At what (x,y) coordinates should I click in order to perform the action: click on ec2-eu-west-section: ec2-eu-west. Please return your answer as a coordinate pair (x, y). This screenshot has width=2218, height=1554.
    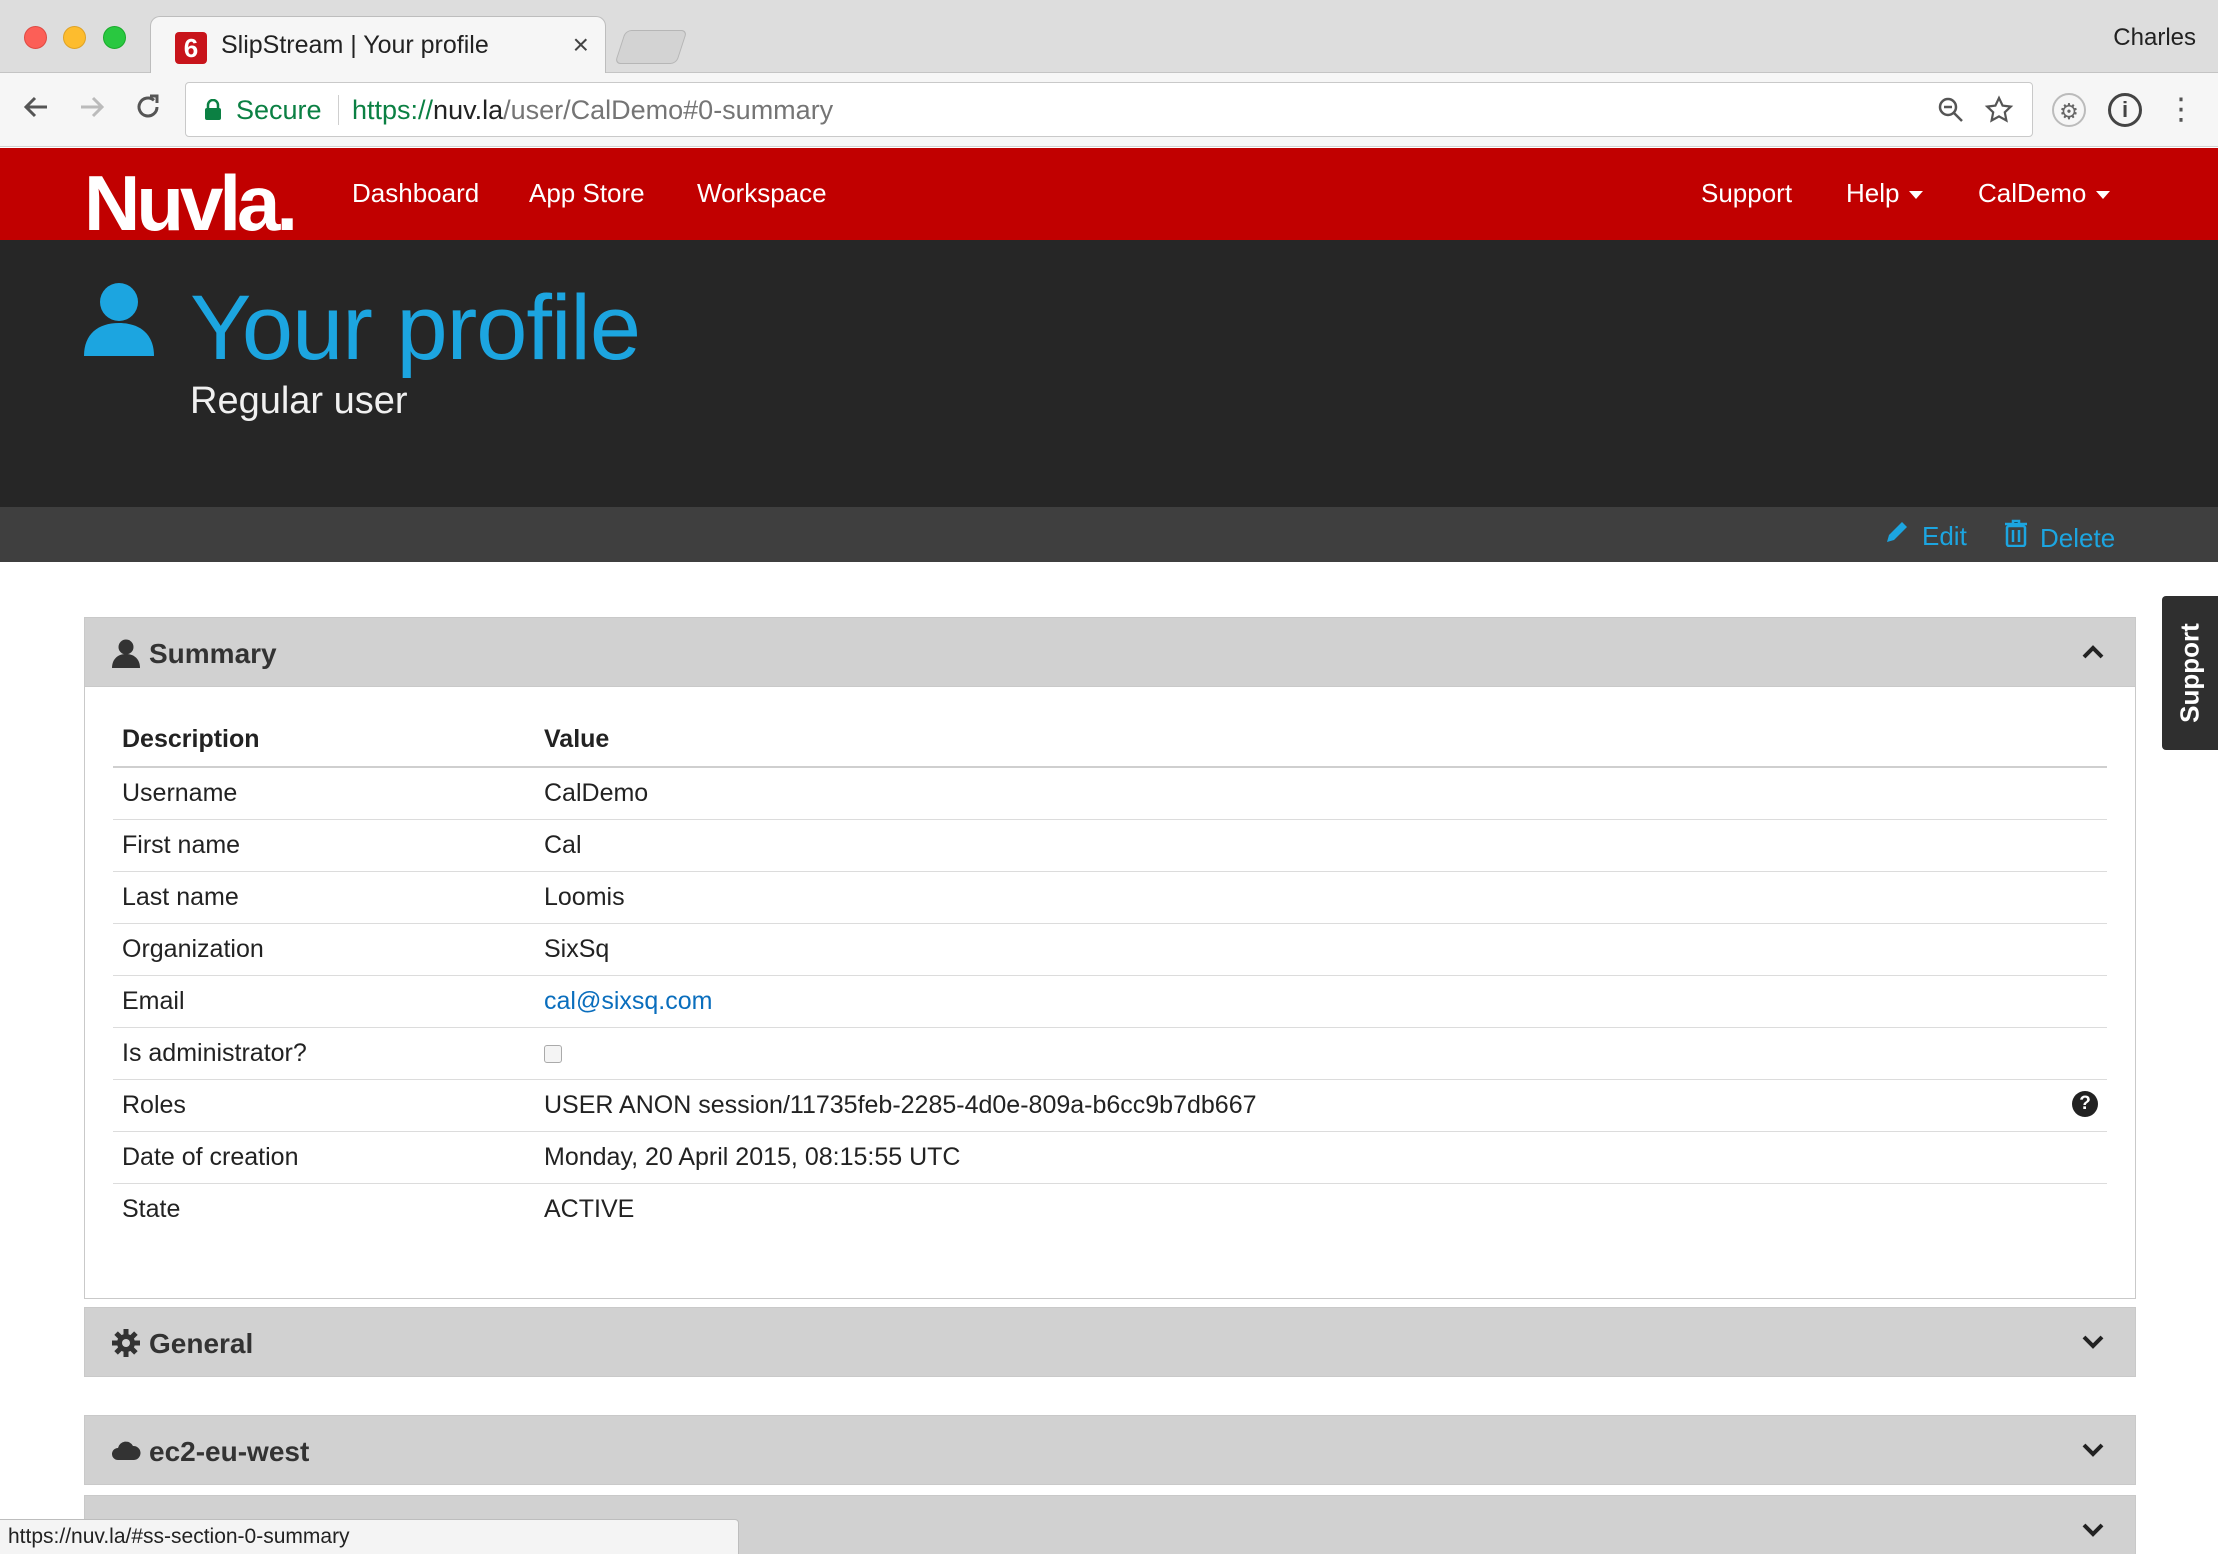
    Looking at the image, I should click on (1110, 1450).